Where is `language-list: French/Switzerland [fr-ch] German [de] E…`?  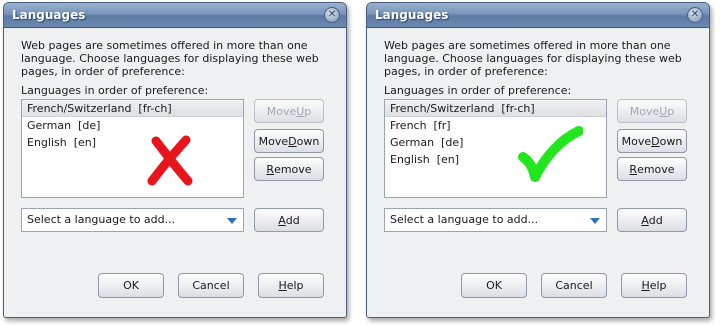 language-list: French/Switzerland [fr-ch] German [de] E… is located at coordinates (132, 148).